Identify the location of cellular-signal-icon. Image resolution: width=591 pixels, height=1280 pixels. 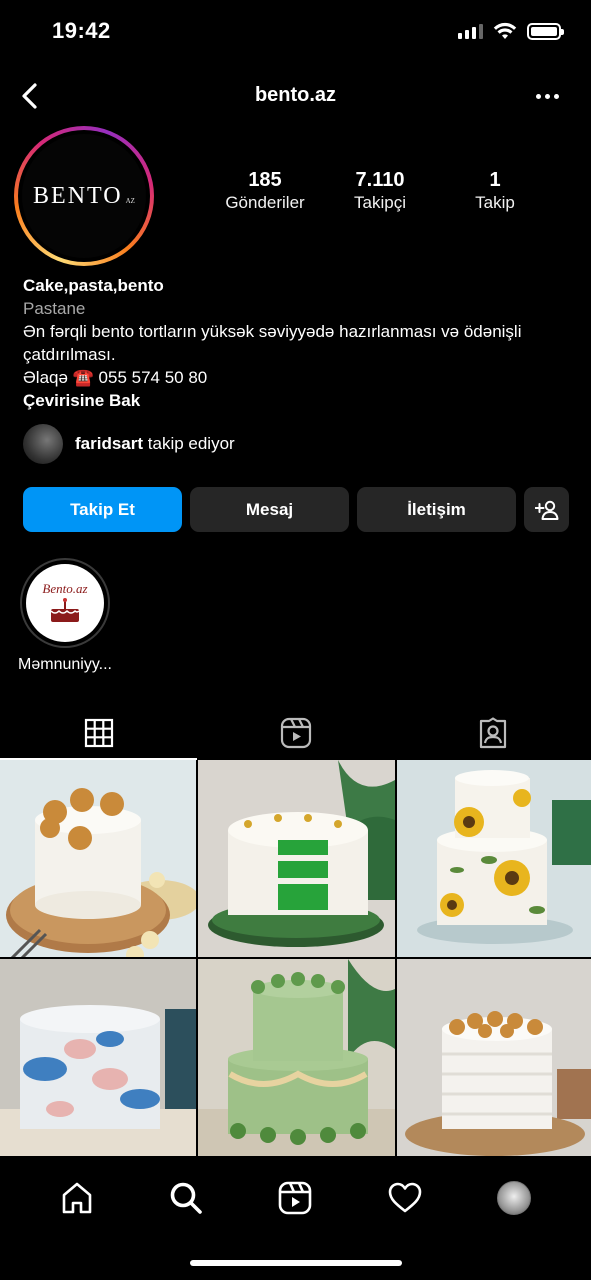
(470, 31).